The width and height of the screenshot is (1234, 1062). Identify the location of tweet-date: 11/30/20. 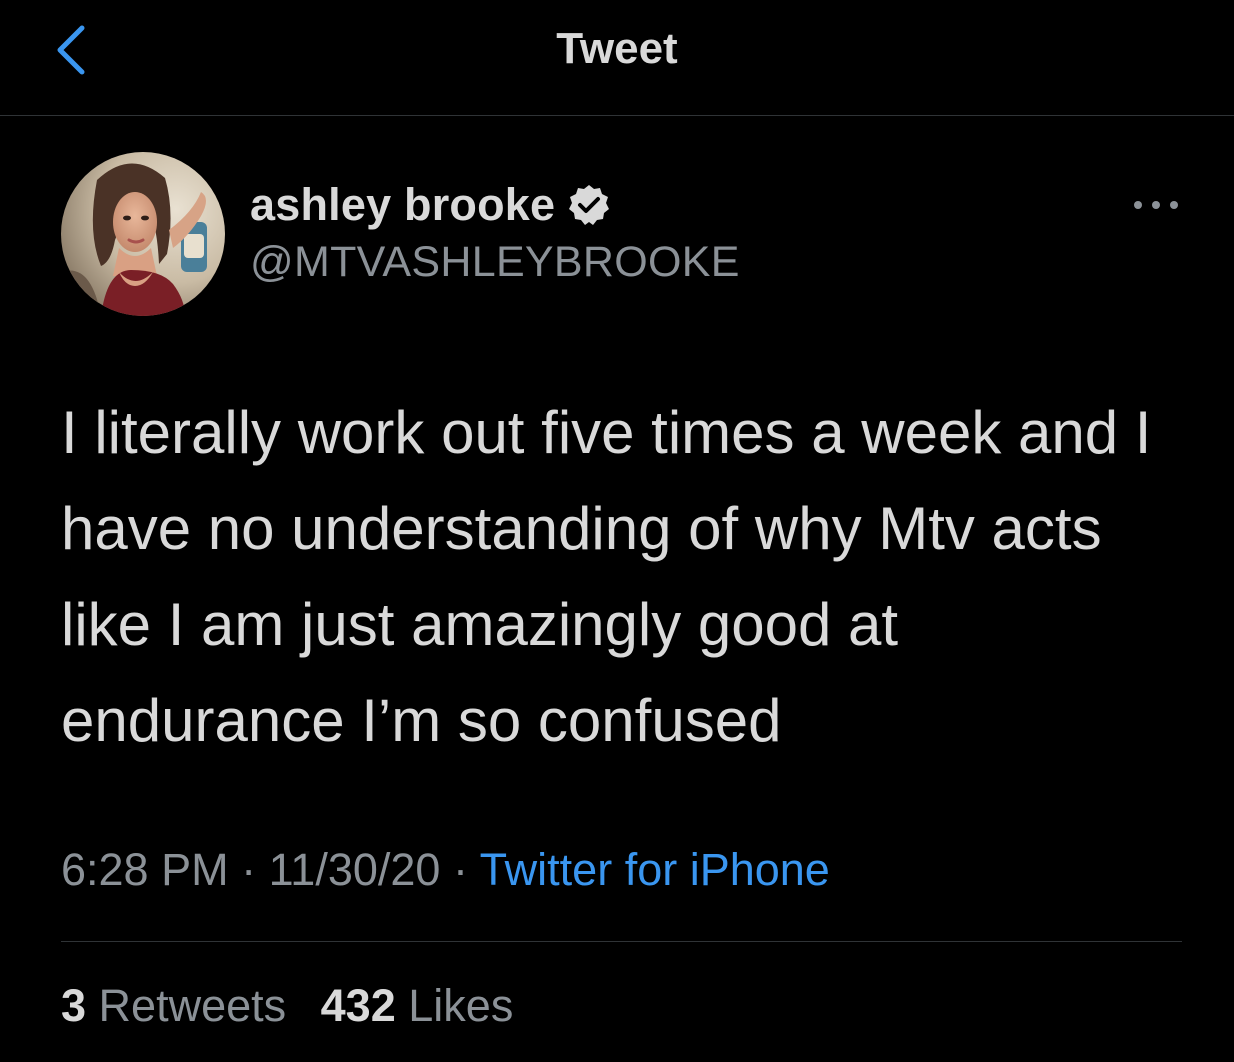
(354, 869).